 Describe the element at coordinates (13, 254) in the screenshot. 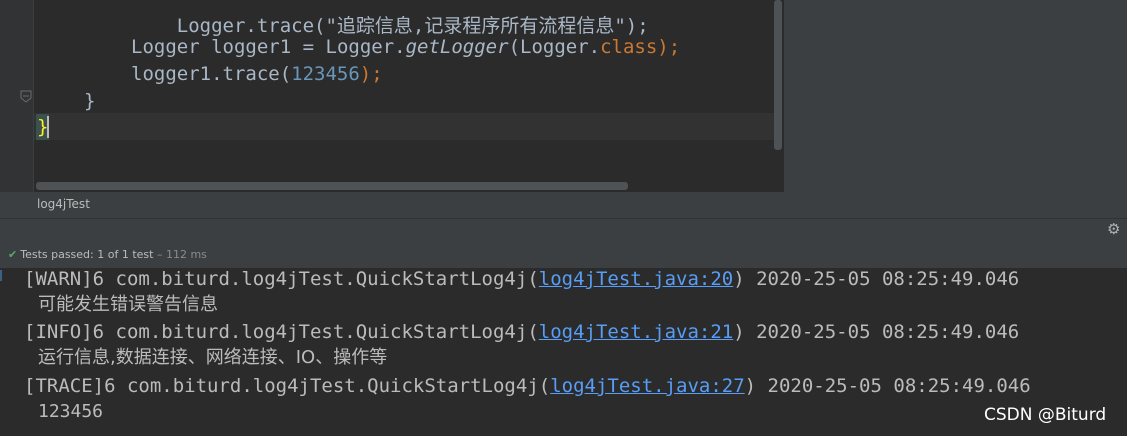

I see `check-icon: ✔` at that location.